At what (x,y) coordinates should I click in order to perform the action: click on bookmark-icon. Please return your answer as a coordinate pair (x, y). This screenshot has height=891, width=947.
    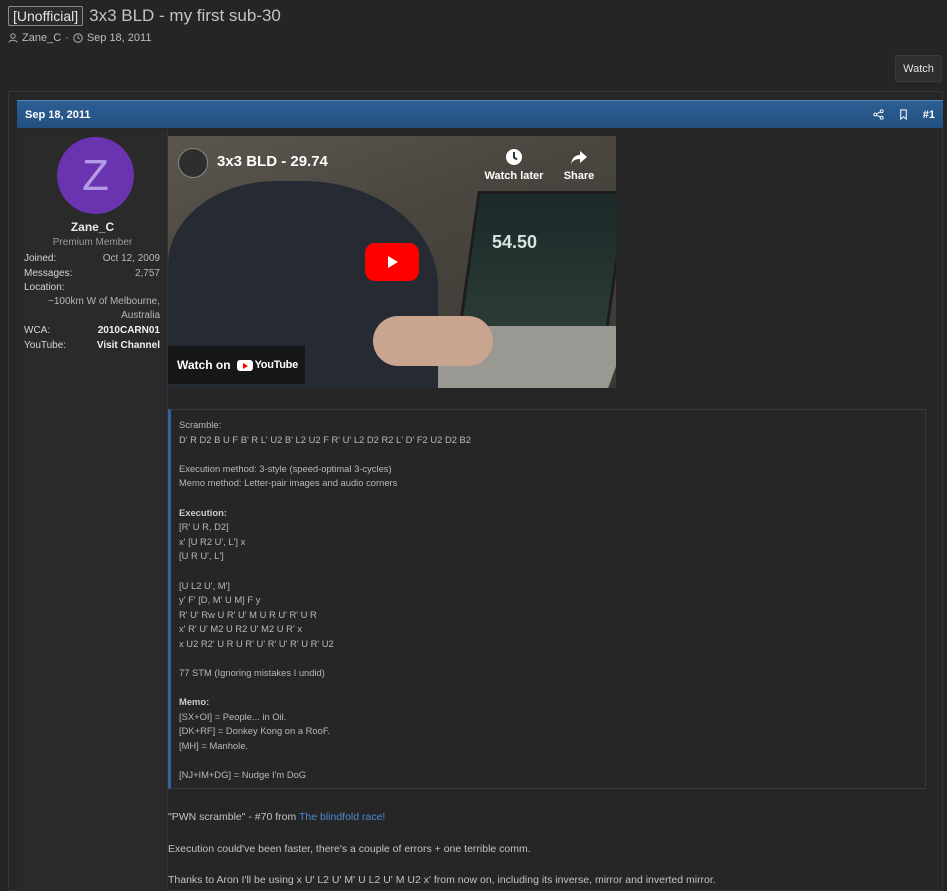
    Looking at the image, I should click on (903, 114).